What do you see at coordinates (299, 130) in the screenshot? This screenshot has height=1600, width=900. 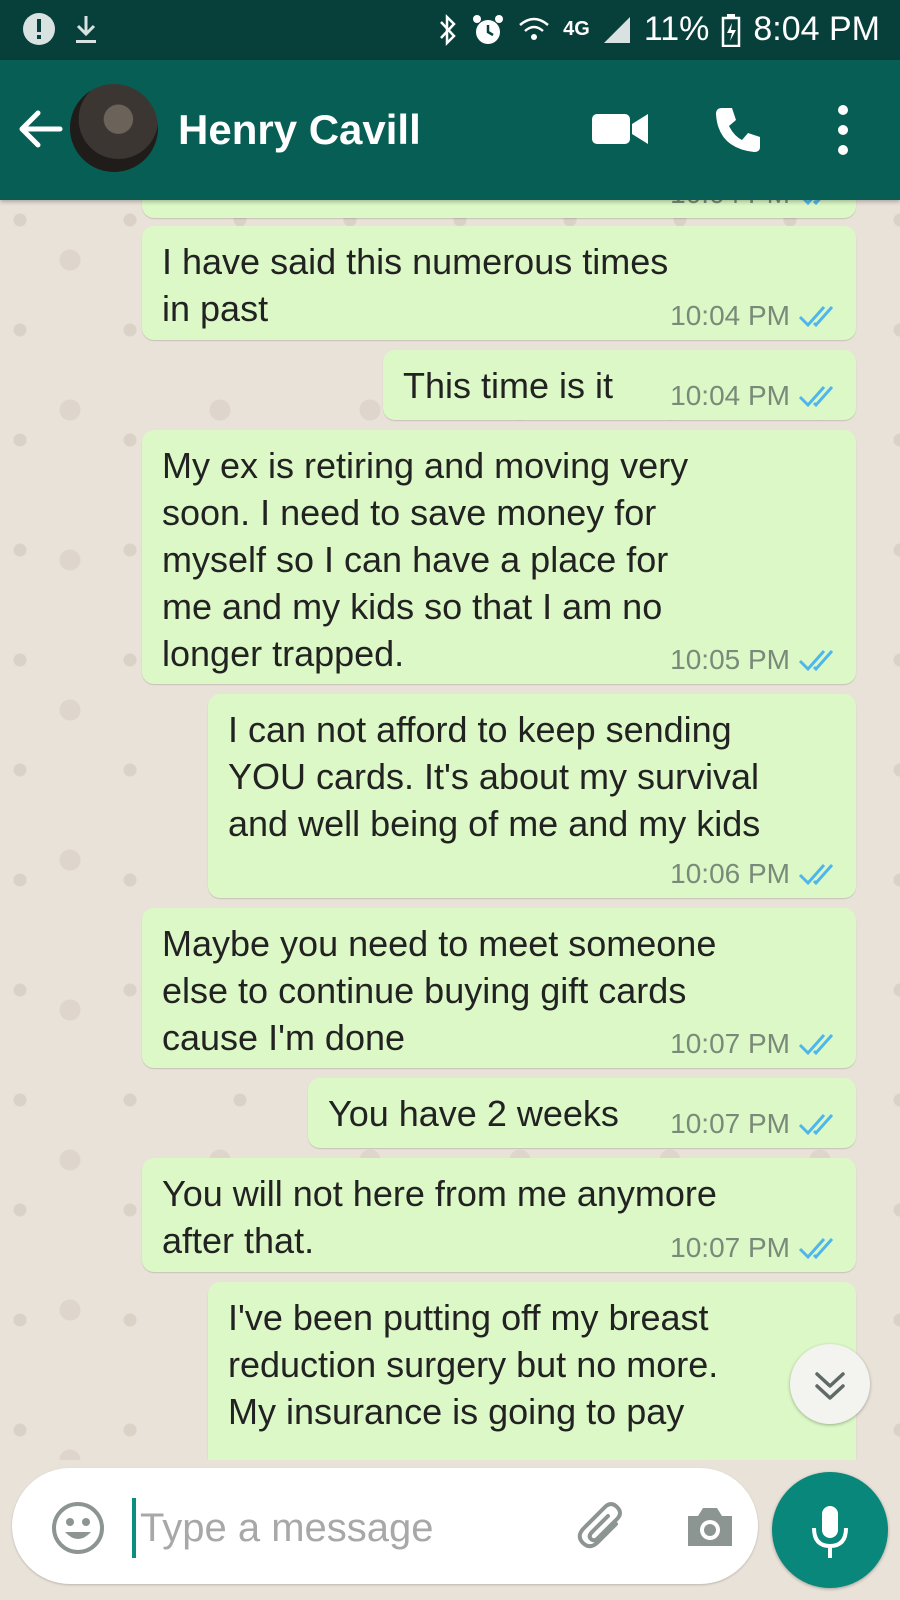 I see `contact-name: Henry Cavill` at bounding box center [299, 130].